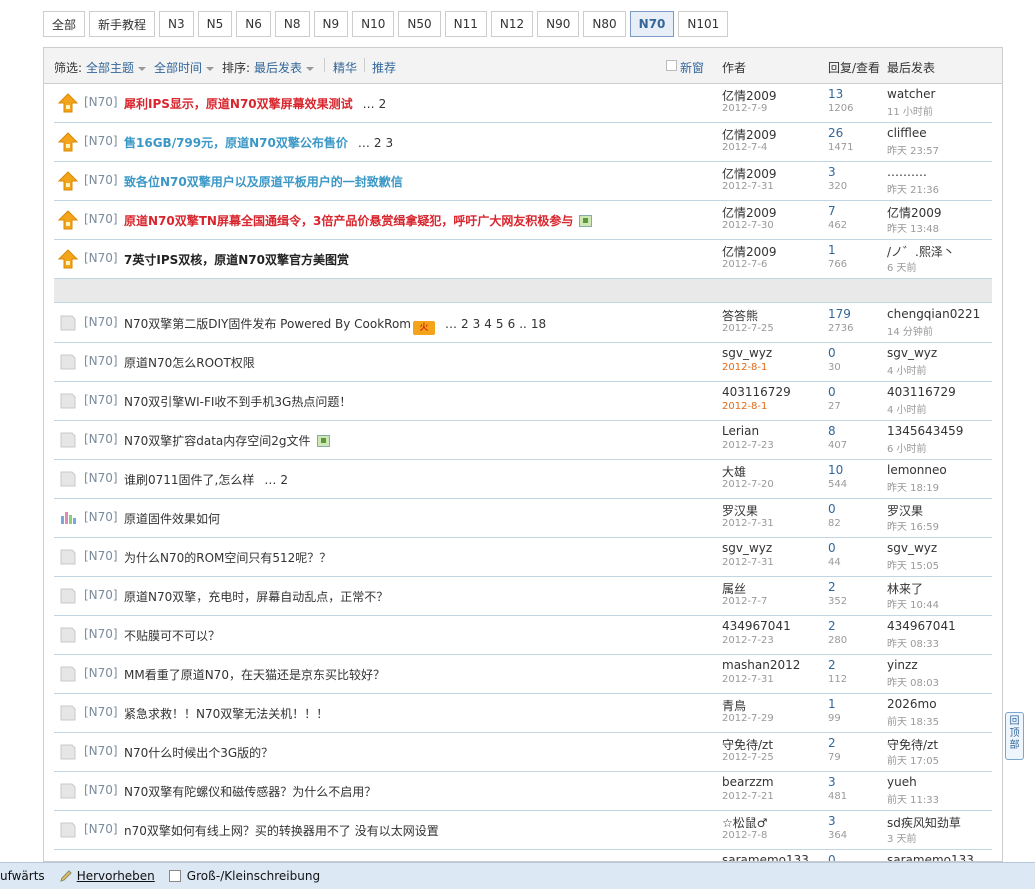  Describe the element at coordinates (902, 837) in the screenshot. I see `last-post-time: 3 天前` at that location.